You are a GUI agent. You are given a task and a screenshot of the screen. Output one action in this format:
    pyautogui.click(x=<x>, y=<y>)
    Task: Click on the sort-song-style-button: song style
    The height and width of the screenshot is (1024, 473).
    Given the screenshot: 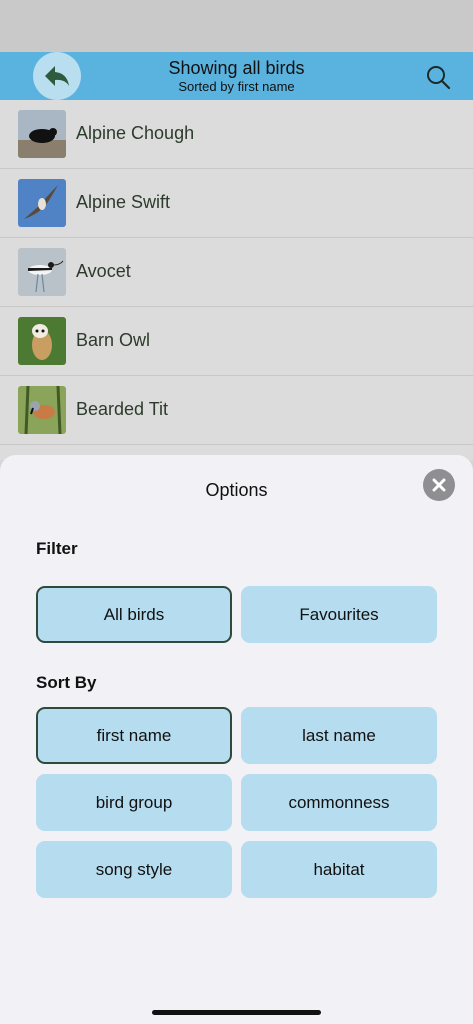 What is the action you would take?
    pyautogui.click(x=134, y=869)
    